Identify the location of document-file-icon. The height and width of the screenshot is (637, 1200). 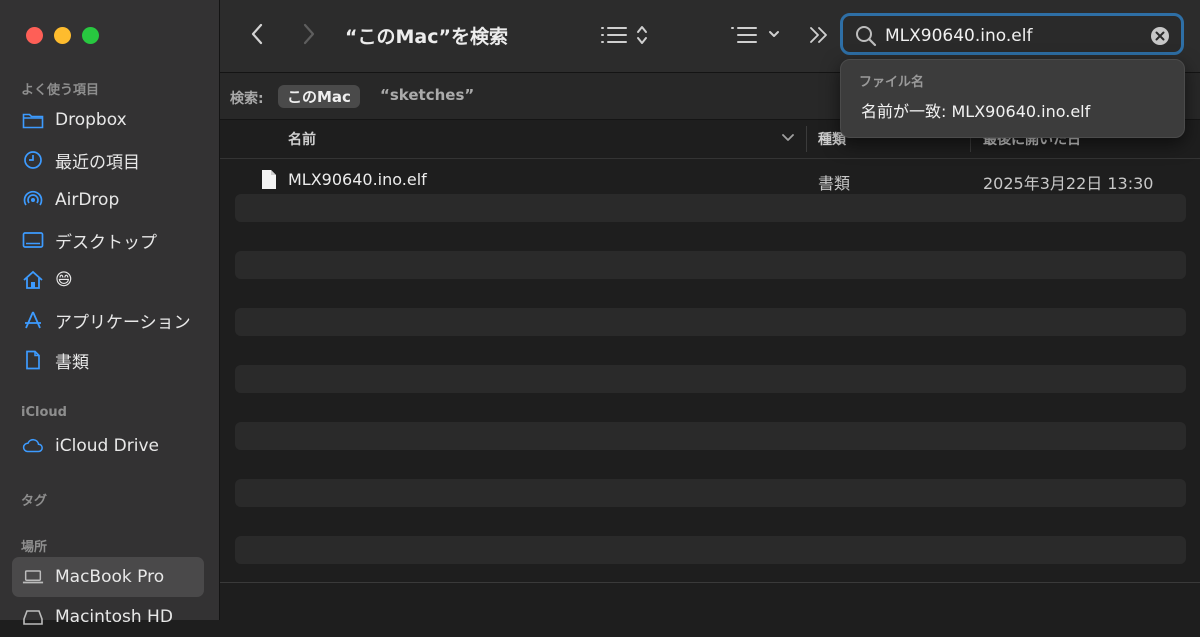
(269, 179).